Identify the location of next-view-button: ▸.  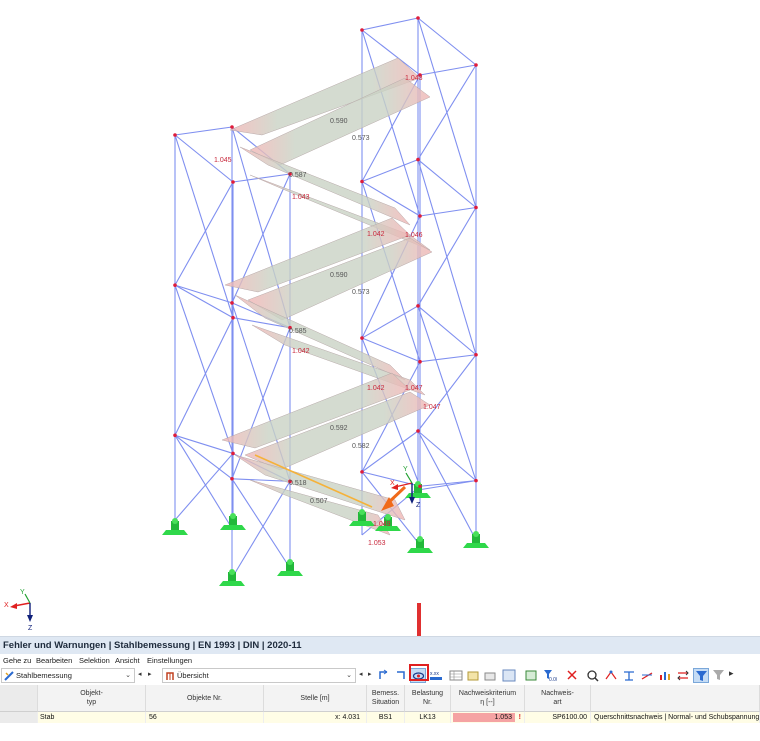
(370, 674).